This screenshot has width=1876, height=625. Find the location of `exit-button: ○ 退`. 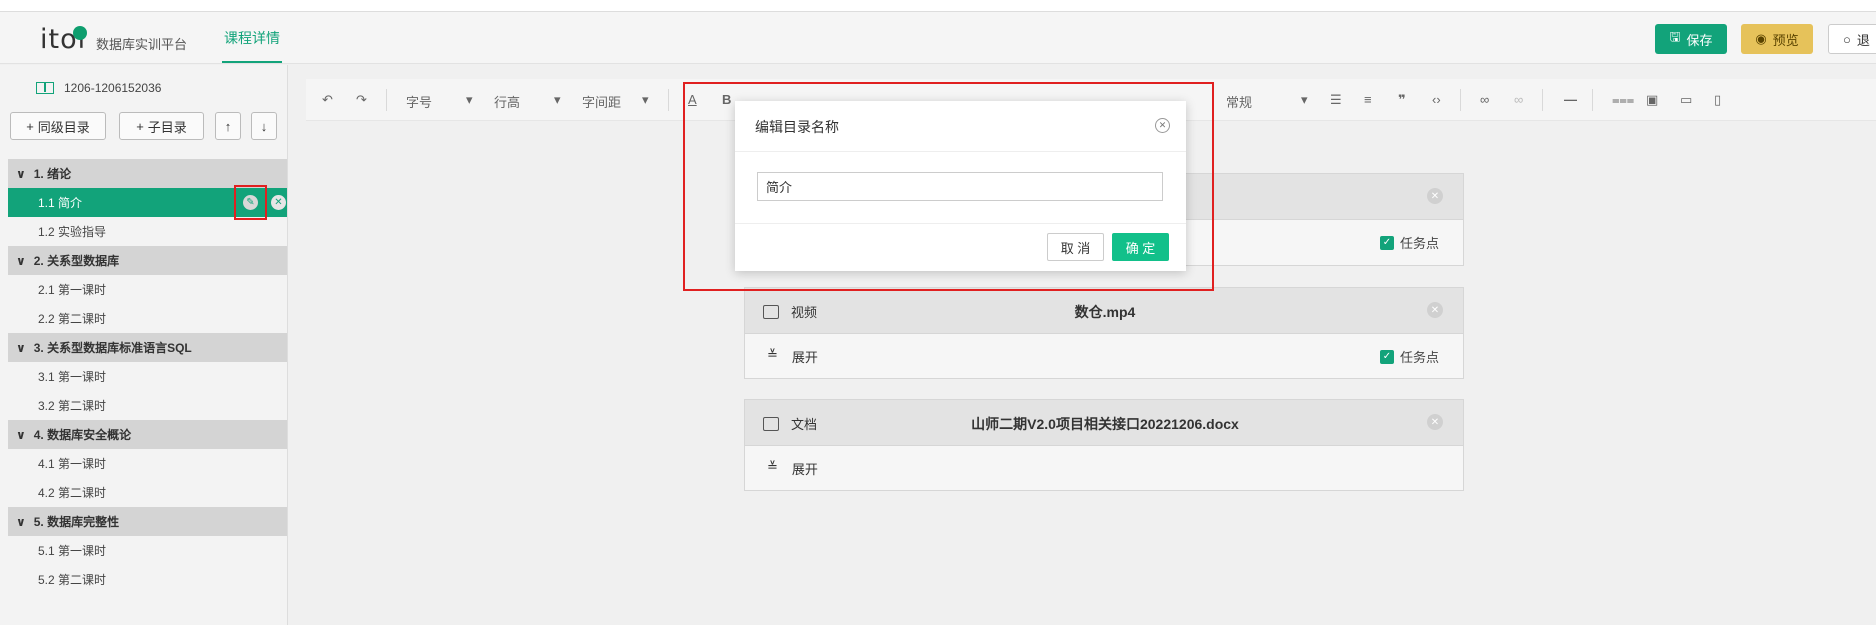

exit-button: ○ 退 is located at coordinates (1852, 39).